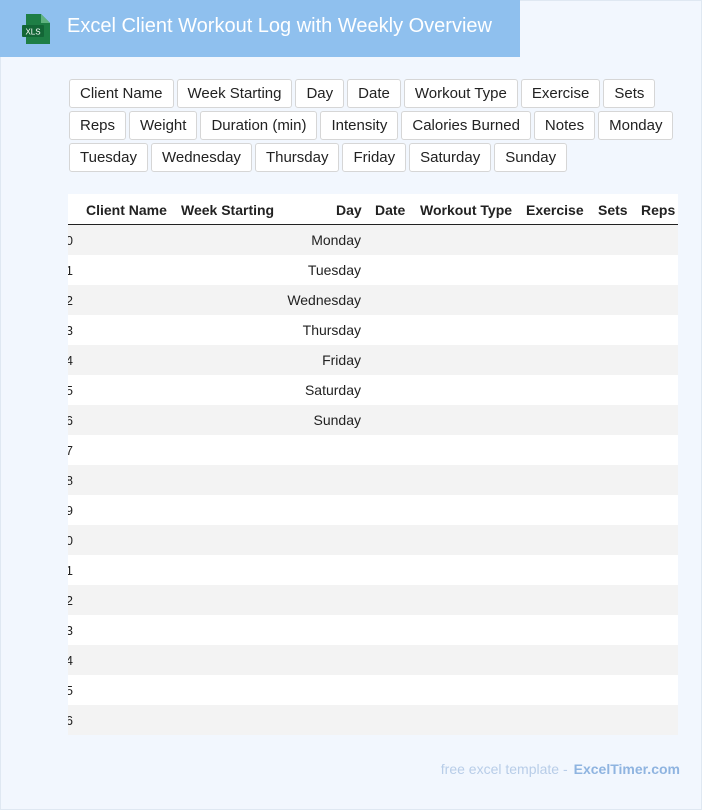 The width and height of the screenshot is (702, 810). Describe the element at coordinates (373, 390) in the screenshot. I see `table-row: 5 Saturday` at that location.